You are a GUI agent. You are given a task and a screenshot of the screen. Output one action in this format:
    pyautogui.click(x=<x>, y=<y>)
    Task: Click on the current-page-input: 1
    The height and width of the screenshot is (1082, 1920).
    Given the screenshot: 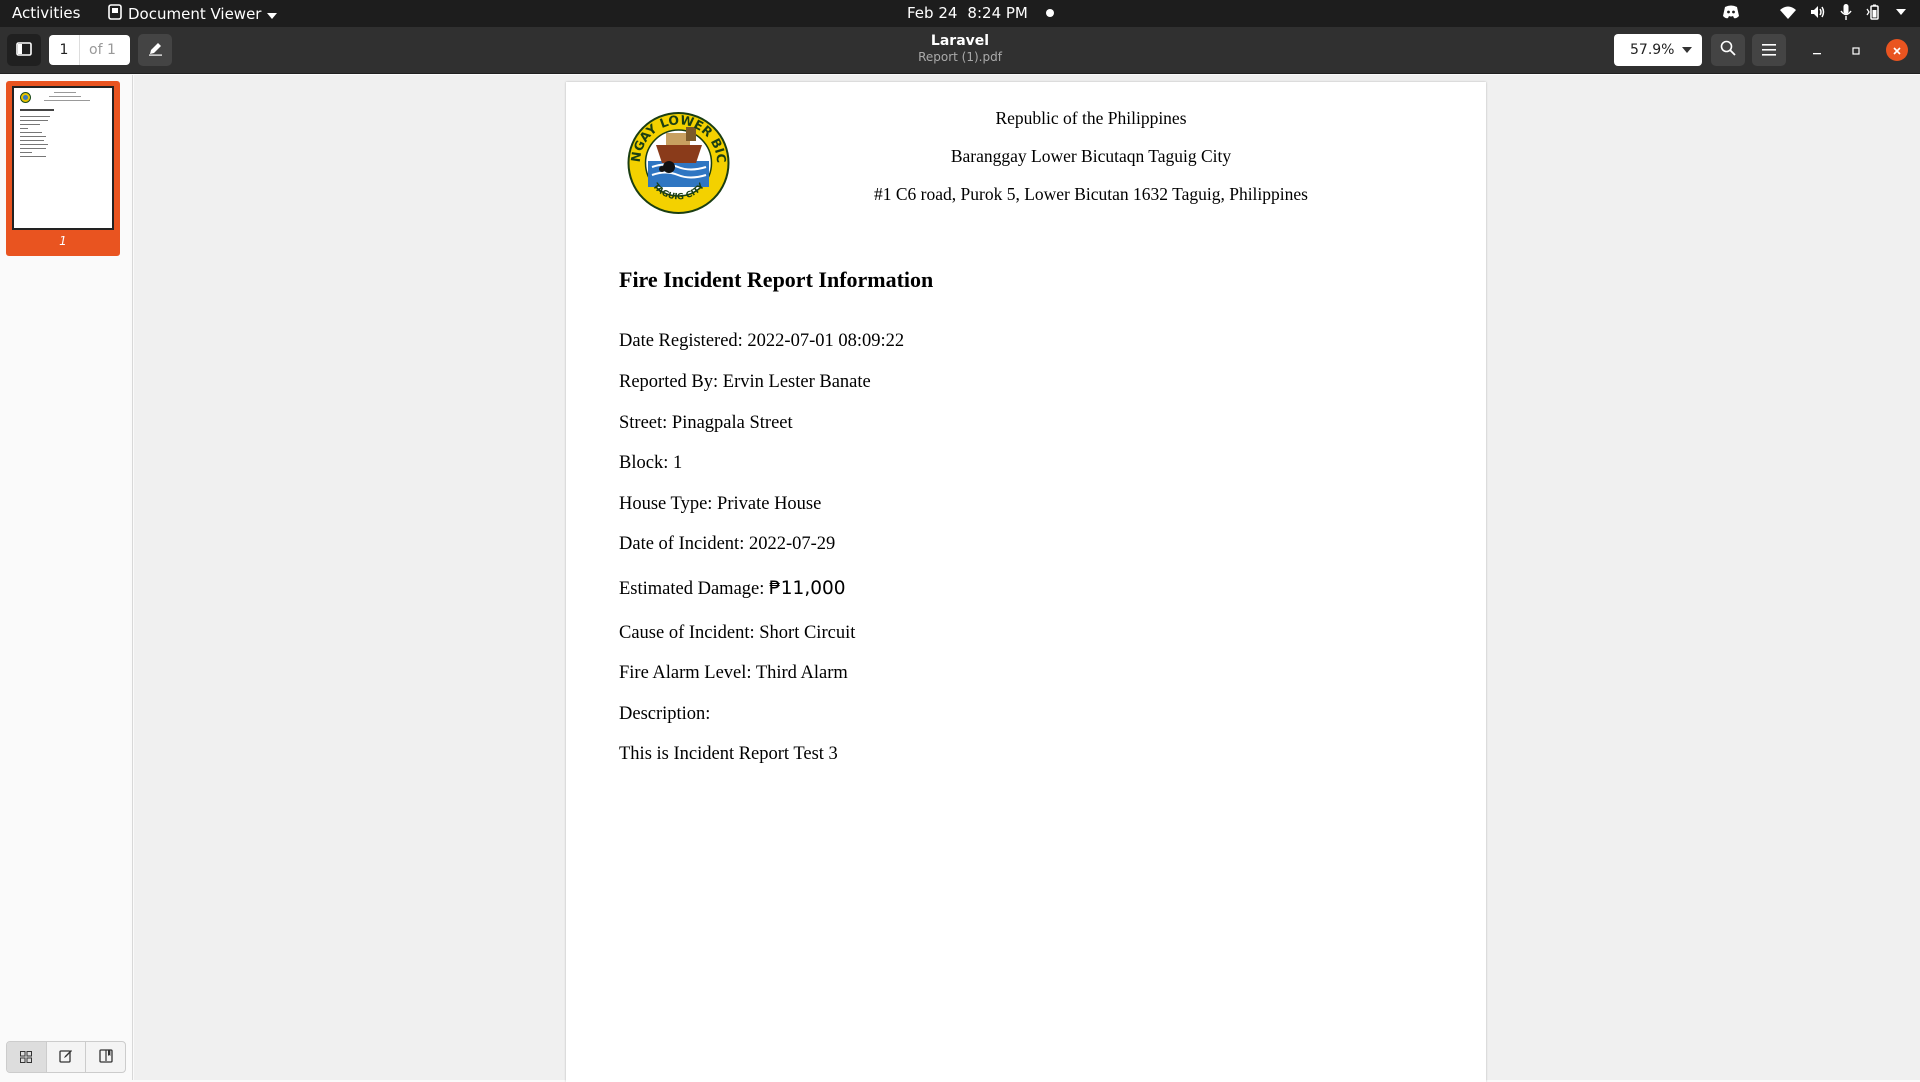 What is the action you would take?
    pyautogui.click(x=64, y=50)
    